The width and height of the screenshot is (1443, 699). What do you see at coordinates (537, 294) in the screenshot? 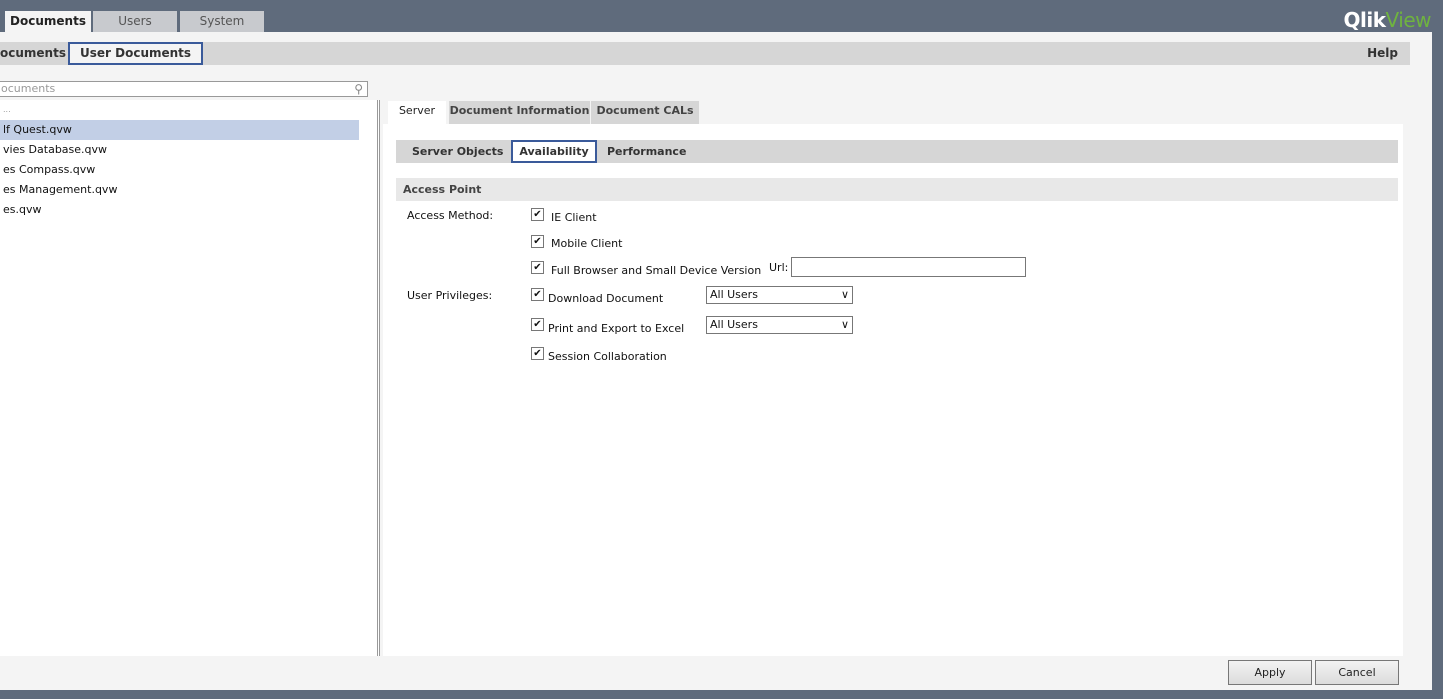
I see `download-document-checkbox: ✔` at bounding box center [537, 294].